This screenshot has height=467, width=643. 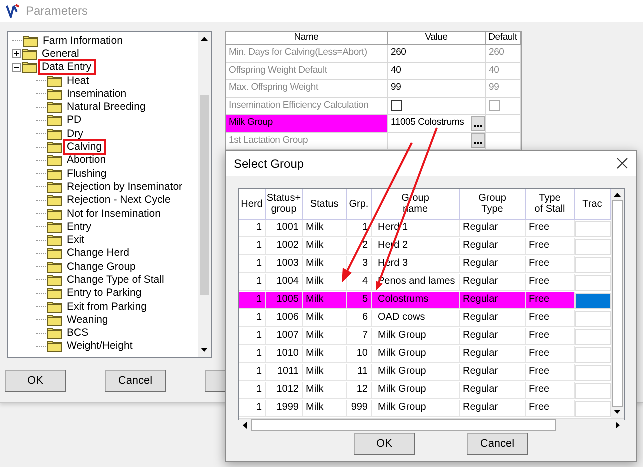 I want to click on table-cell: 1003, so click(x=284, y=264).